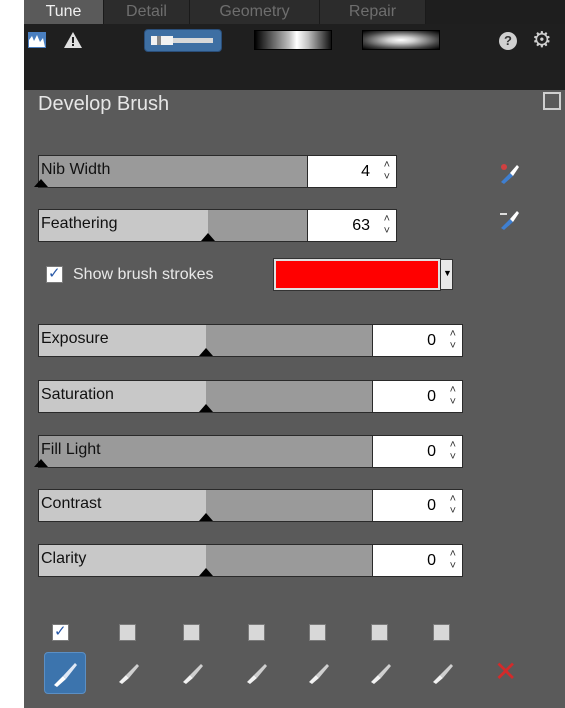 This screenshot has height=708, width=565. What do you see at coordinates (37, 40) in the screenshot?
I see `histogram-icon` at bounding box center [37, 40].